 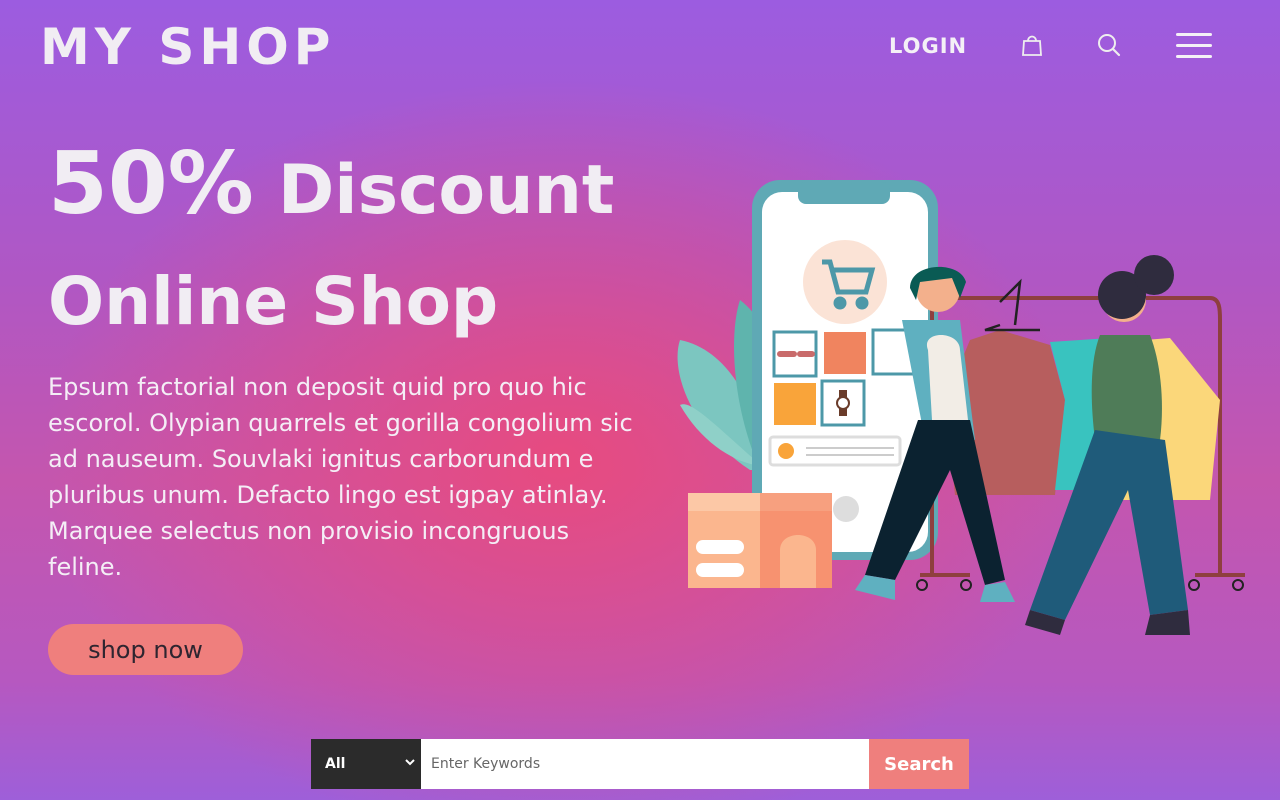 What do you see at coordinates (640, 46) in the screenshot?
I see `site-header: MY SHOP LOGIN` at bounding box center [640, 46].